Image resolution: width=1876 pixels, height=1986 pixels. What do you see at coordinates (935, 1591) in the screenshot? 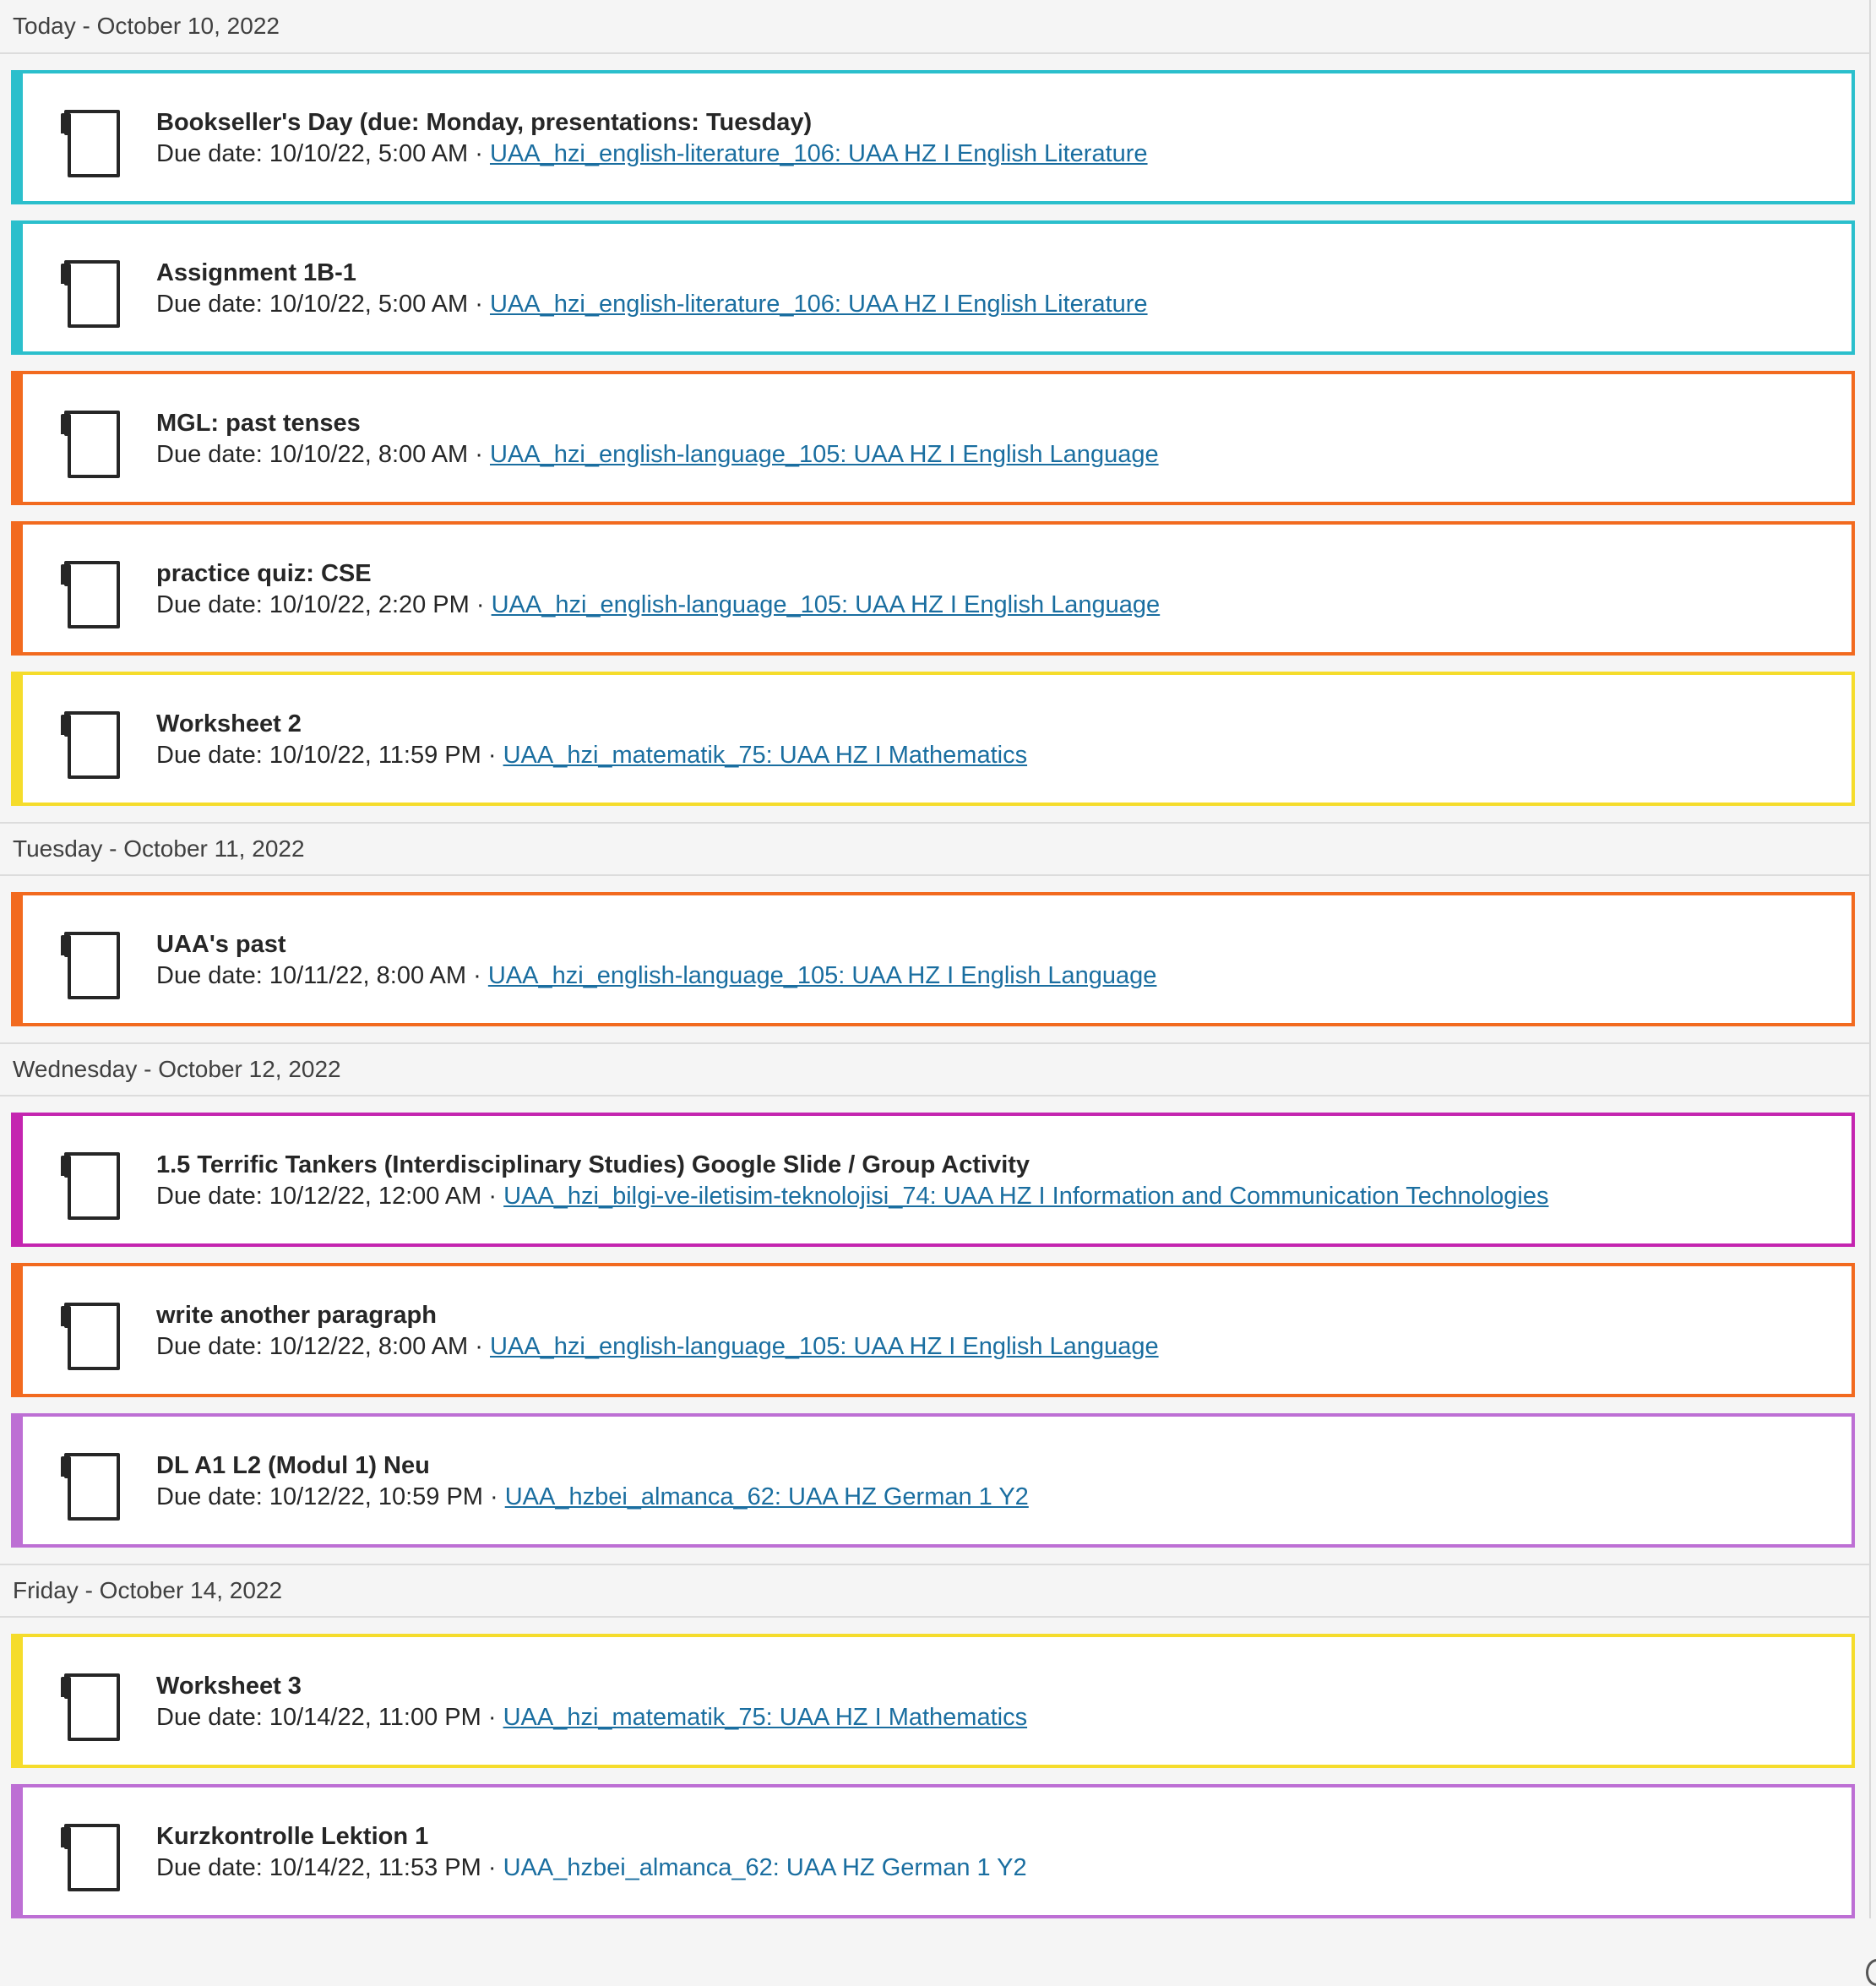
I see `day-header: Friday - October 14, 2022` at bounding box center [935, 1591].